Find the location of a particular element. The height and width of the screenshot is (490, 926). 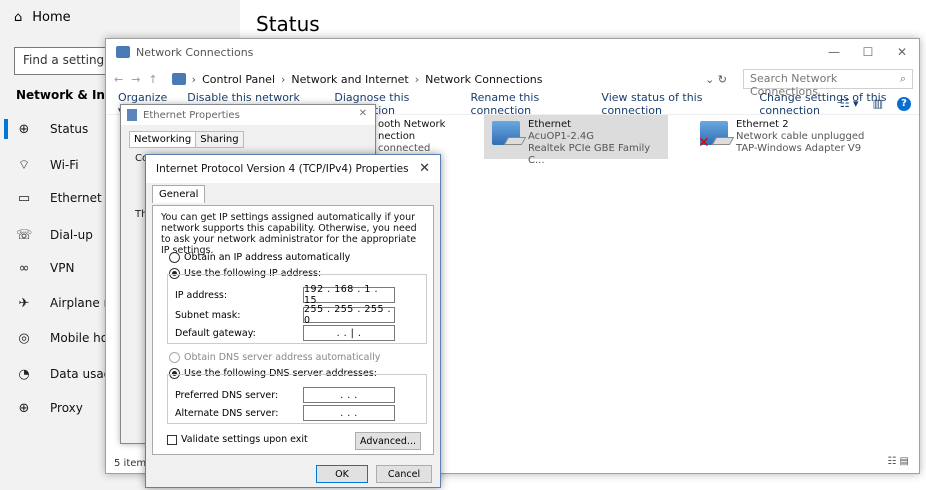

breadcrumb-control-panel: Control Panel is located at coordinates (238, 79).